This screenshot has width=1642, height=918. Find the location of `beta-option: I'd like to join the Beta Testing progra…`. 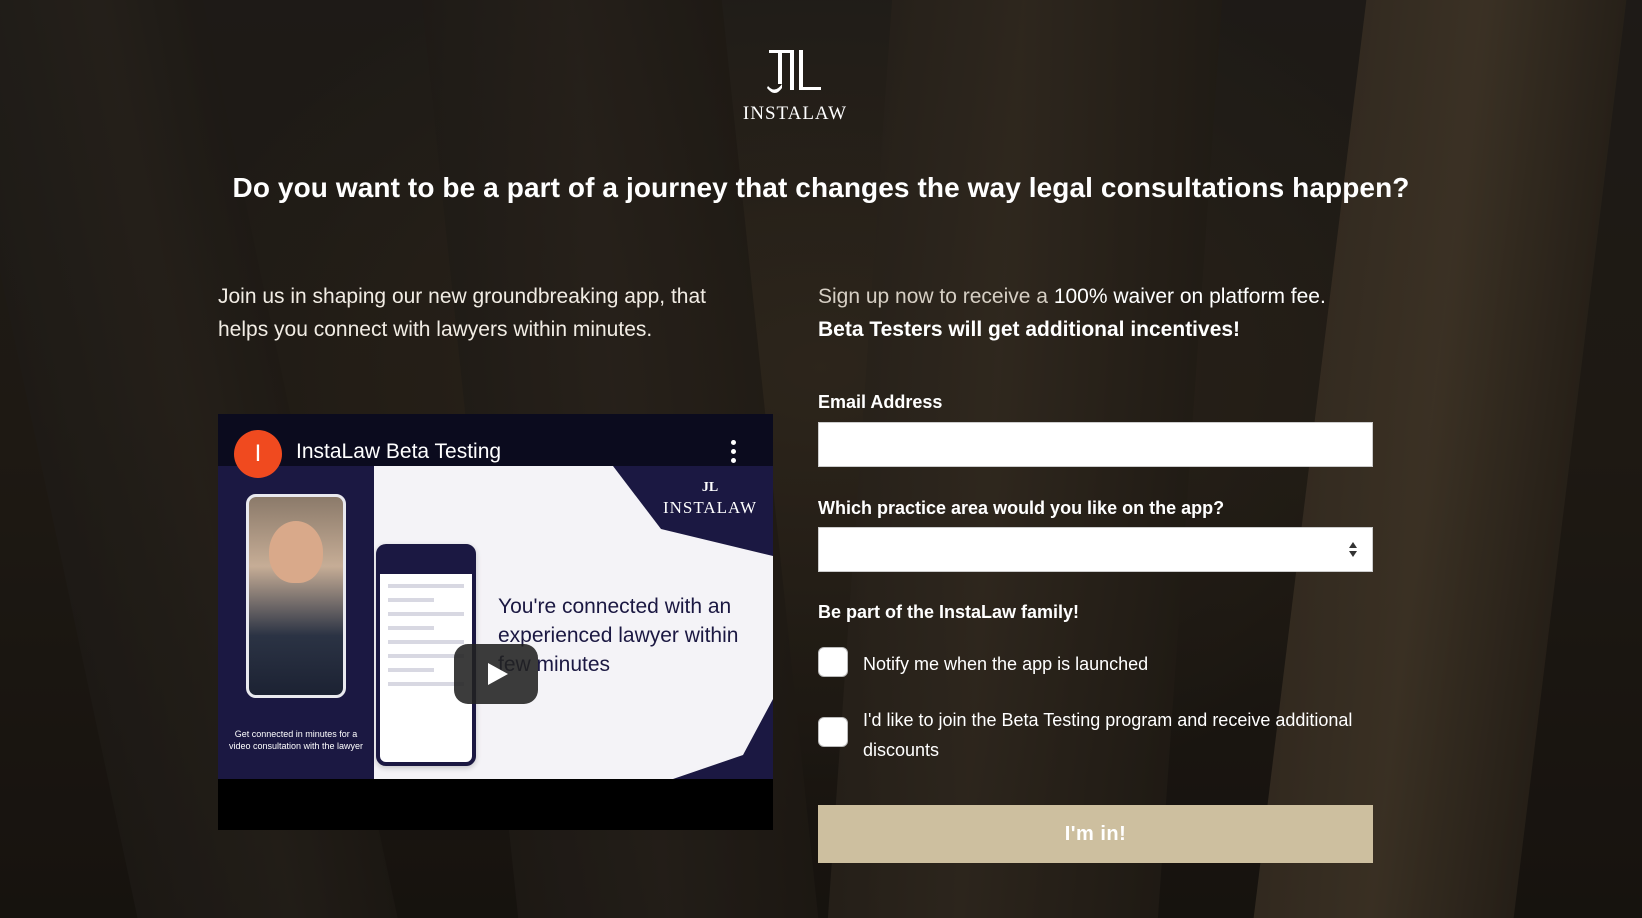

beta-option: I'd like to join the Beta Testing progra… is located at coordinates (1098, 733).